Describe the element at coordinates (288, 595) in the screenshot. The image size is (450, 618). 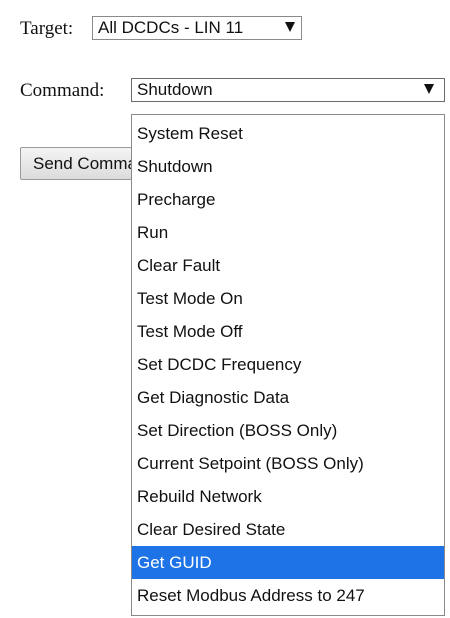
I see `dropdown-option: Reset Modbus Address to 247` at that location.